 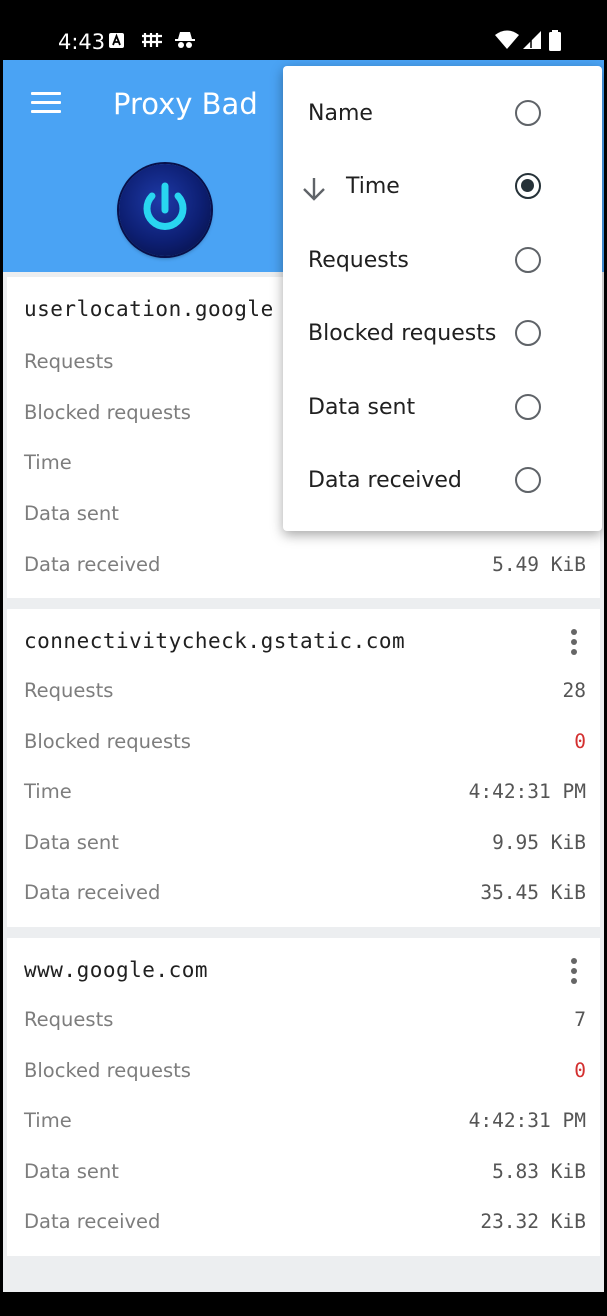 I want to click on a-notification-icon, so click(x=116, y=40).